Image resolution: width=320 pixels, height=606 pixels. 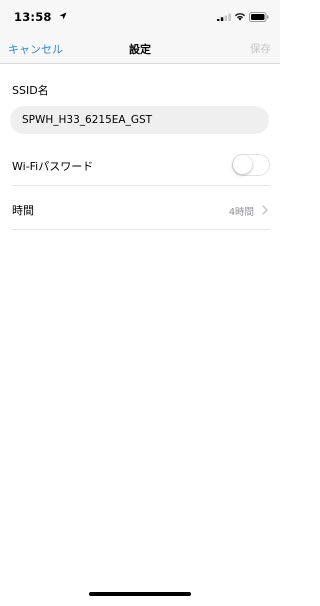 What do you see at coordinates (265, 210) in the screenshot?
I see `chevron-right-icon` at bounding box center [265, 210].